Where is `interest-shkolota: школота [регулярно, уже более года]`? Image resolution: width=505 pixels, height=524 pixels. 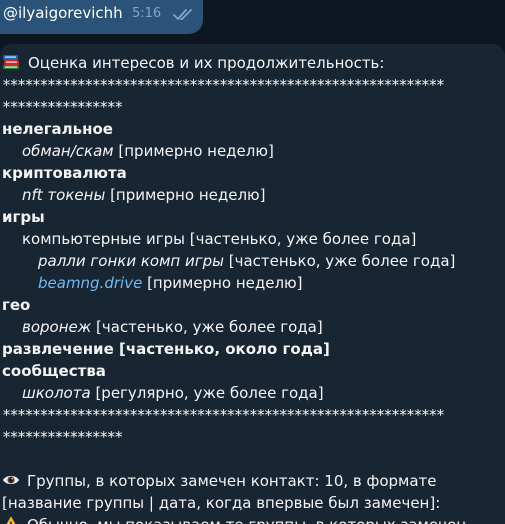 interest-shkolota: школота [регулярно, уже более года] is located at coordinates (173, 393).